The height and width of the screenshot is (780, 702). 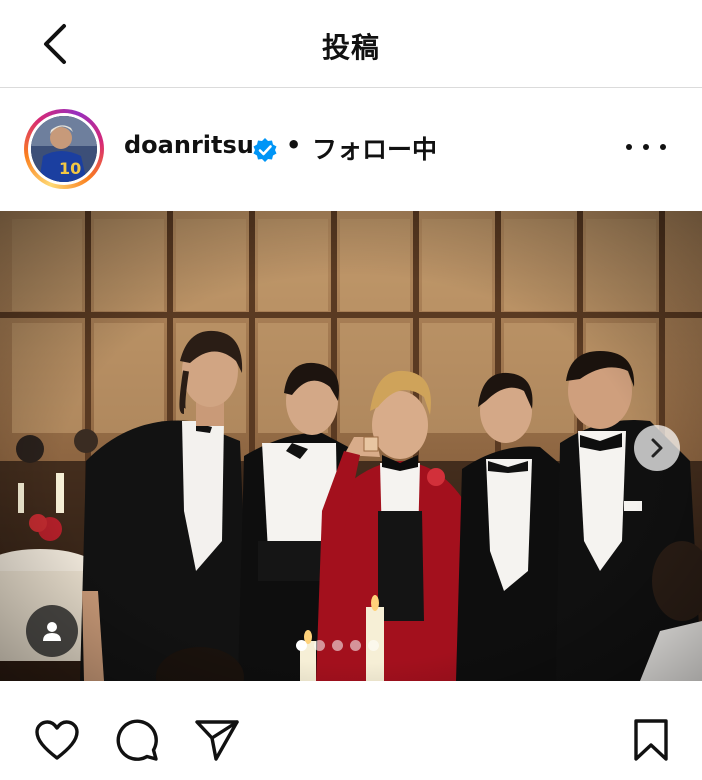 I want to click on more-horizontal-icon, so click(x=629, y=147).